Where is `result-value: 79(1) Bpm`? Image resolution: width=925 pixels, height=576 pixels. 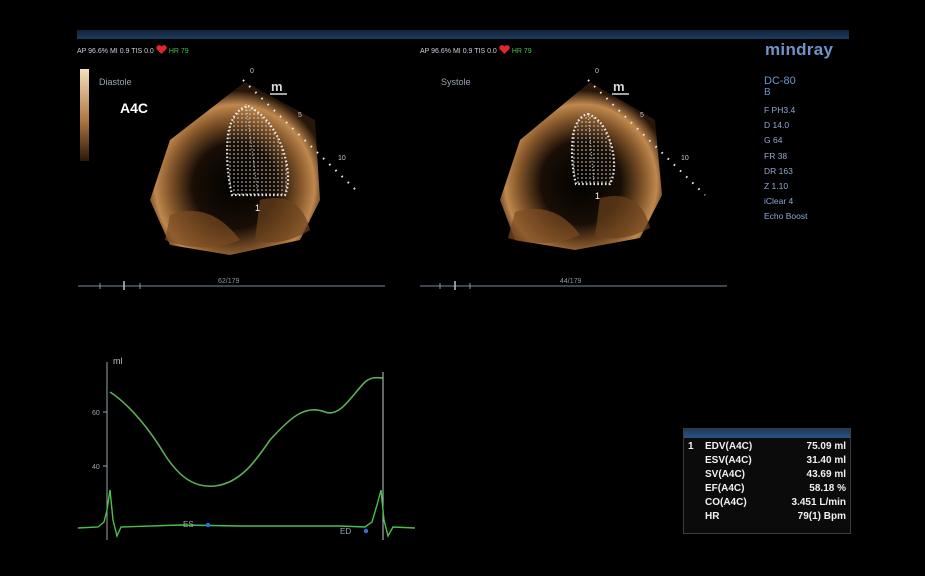
result-value: 79(1) Bpm is located at coordinates (821, 516).